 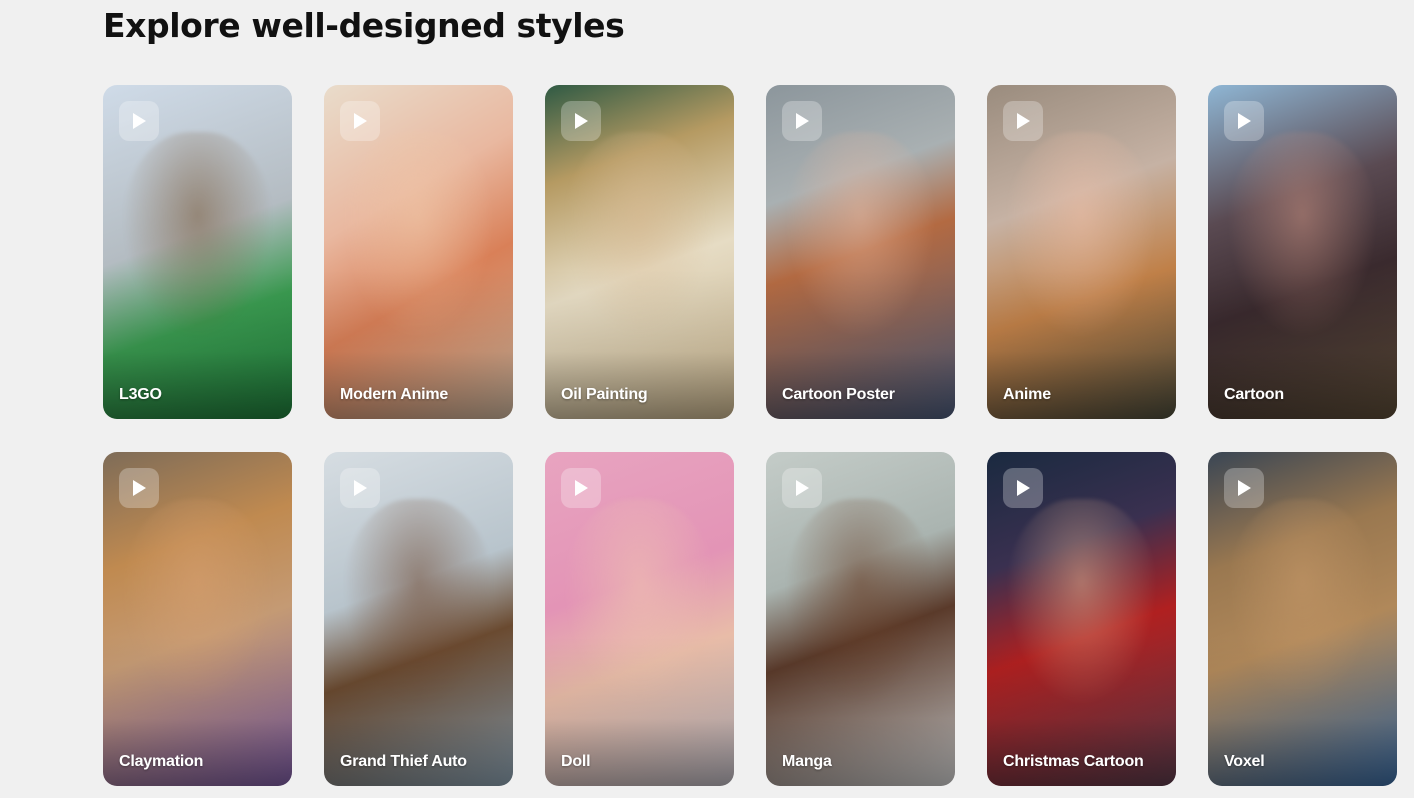 I want to click on style-card-claymation: Claymation, so click(x=197, y=619).